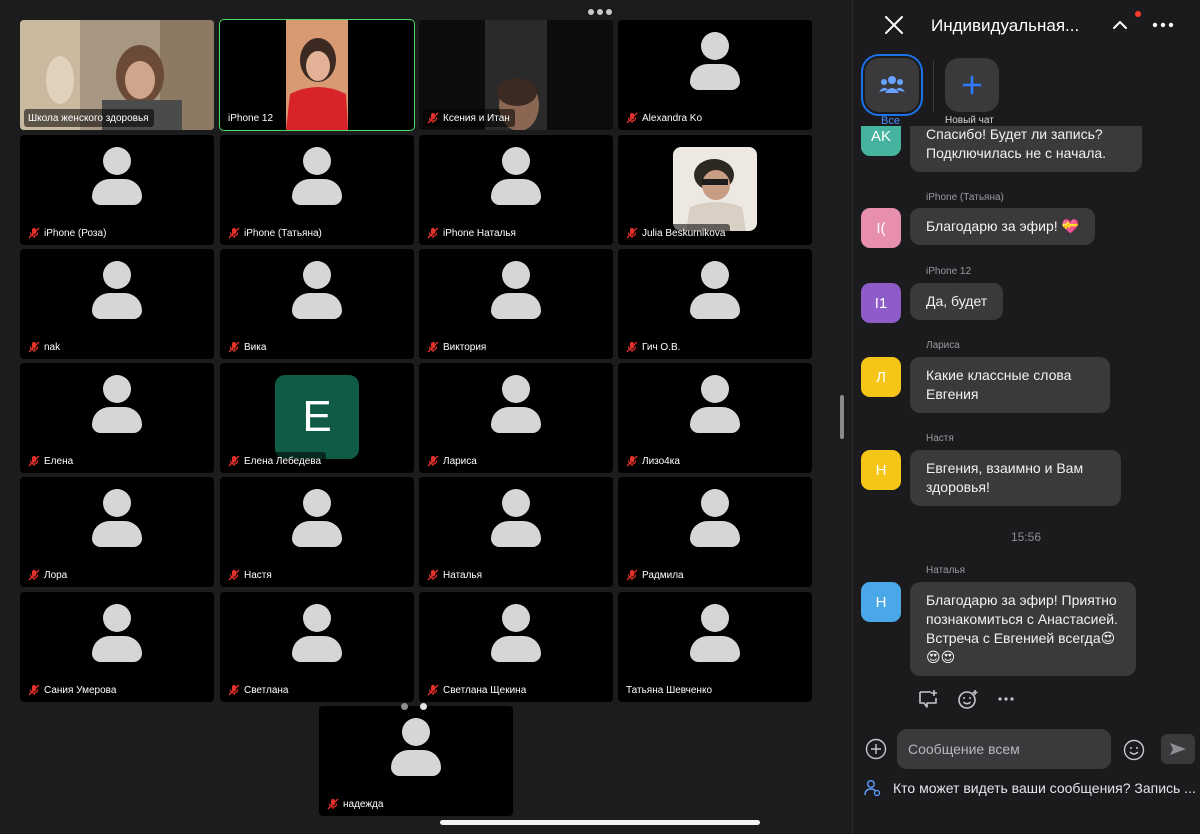 The image size is (1200, 834). I want to click on message-sender: Лариса, so click(943, 345).